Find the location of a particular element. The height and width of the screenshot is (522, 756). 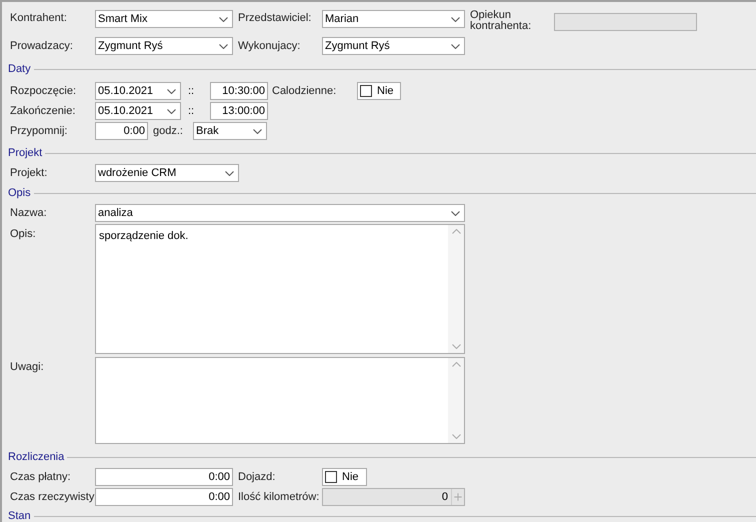

time-field: 10:30:00 is located at coordinates (239, 91).